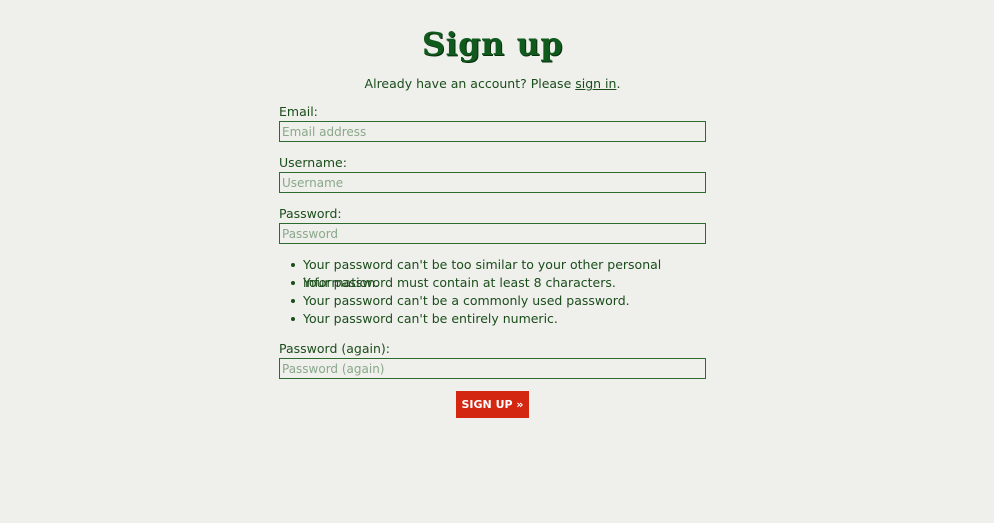  I want to click on password-help-item: Your password can't be entirely numeric., so click(499, 319).